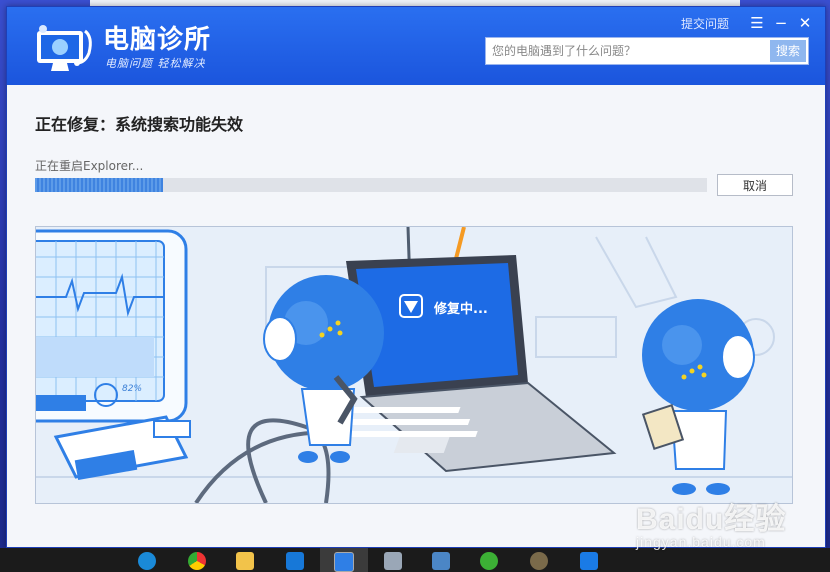 This screenshot has height=572, width=830. Describe the element at coordinates (415, 560) in the screenshot. I see `taskbar` at that location.